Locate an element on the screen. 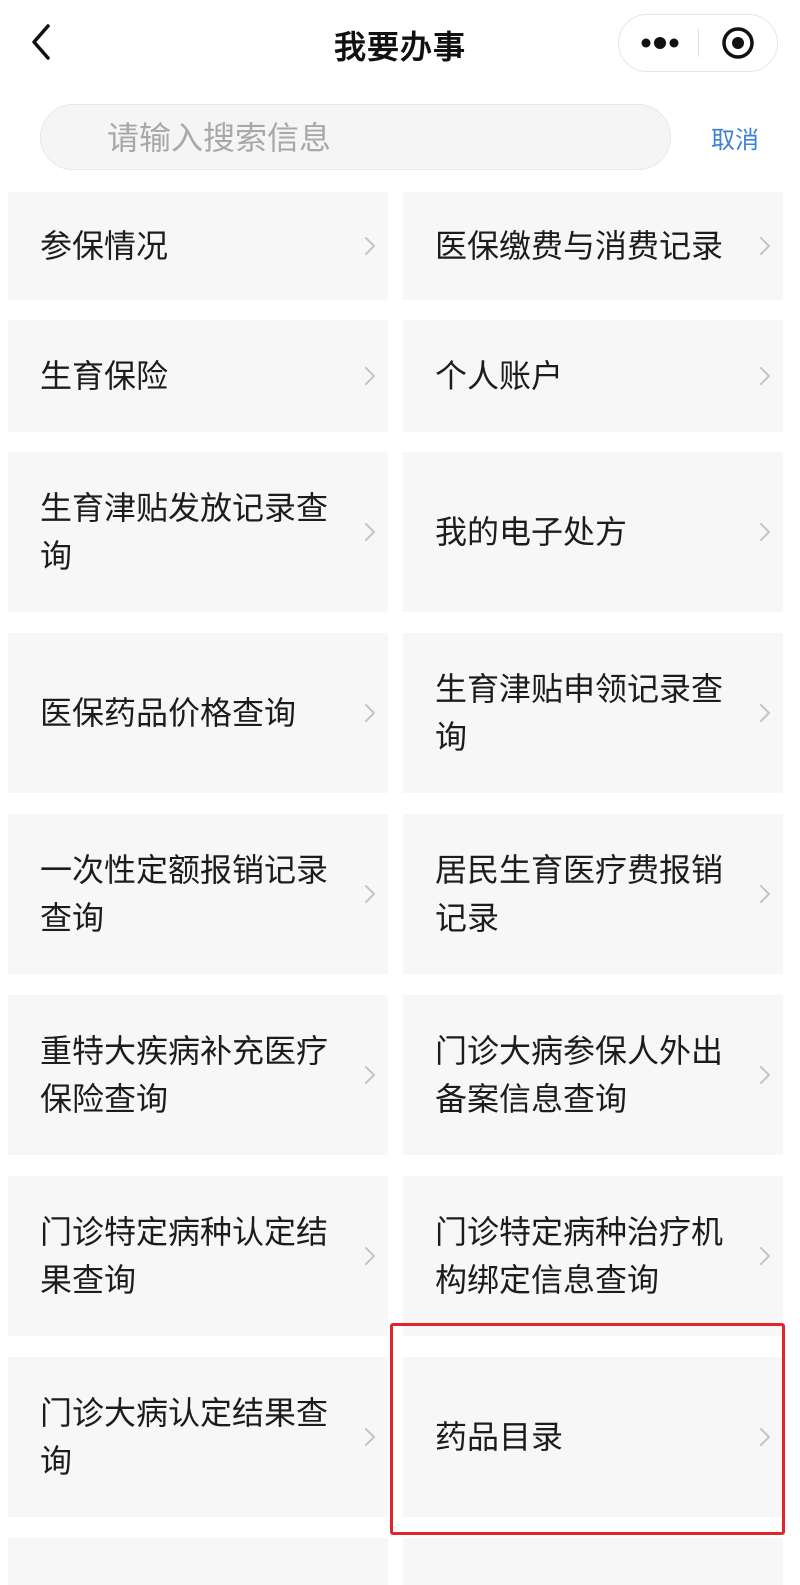 The image size is (800, 1585). service-card: 一次性定额报销记录查询 is located at coordinates (198, 894).